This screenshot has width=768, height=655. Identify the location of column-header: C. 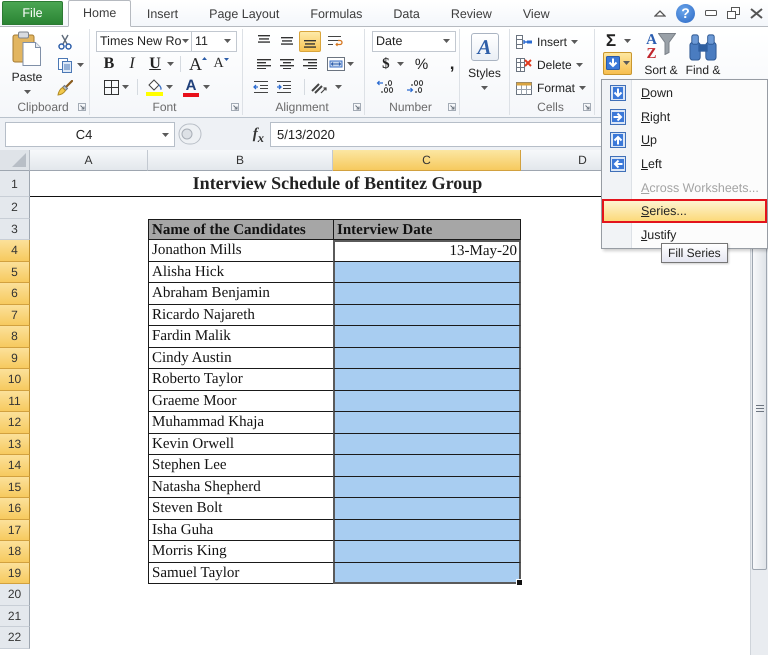
(427, 160).